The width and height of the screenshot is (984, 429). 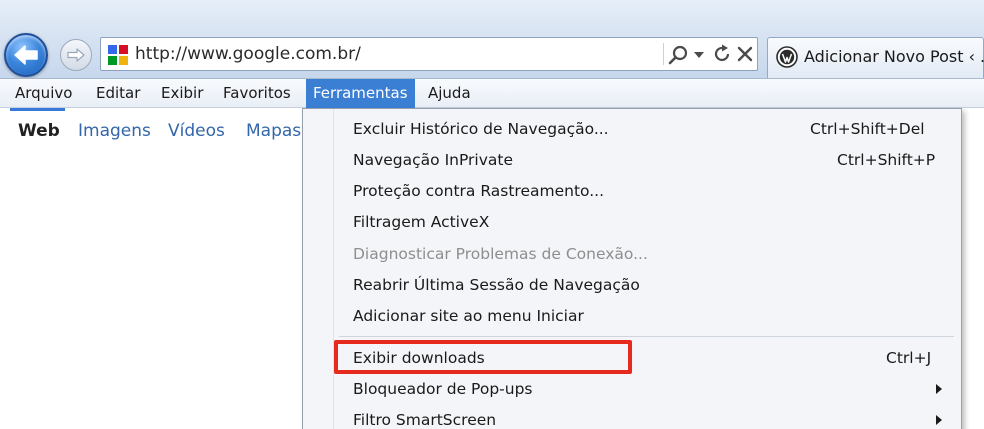 I want to click on menu-item-inprivate: Navegação InPrivate Ctrl+Shift+P, so click(x=632, y=160).